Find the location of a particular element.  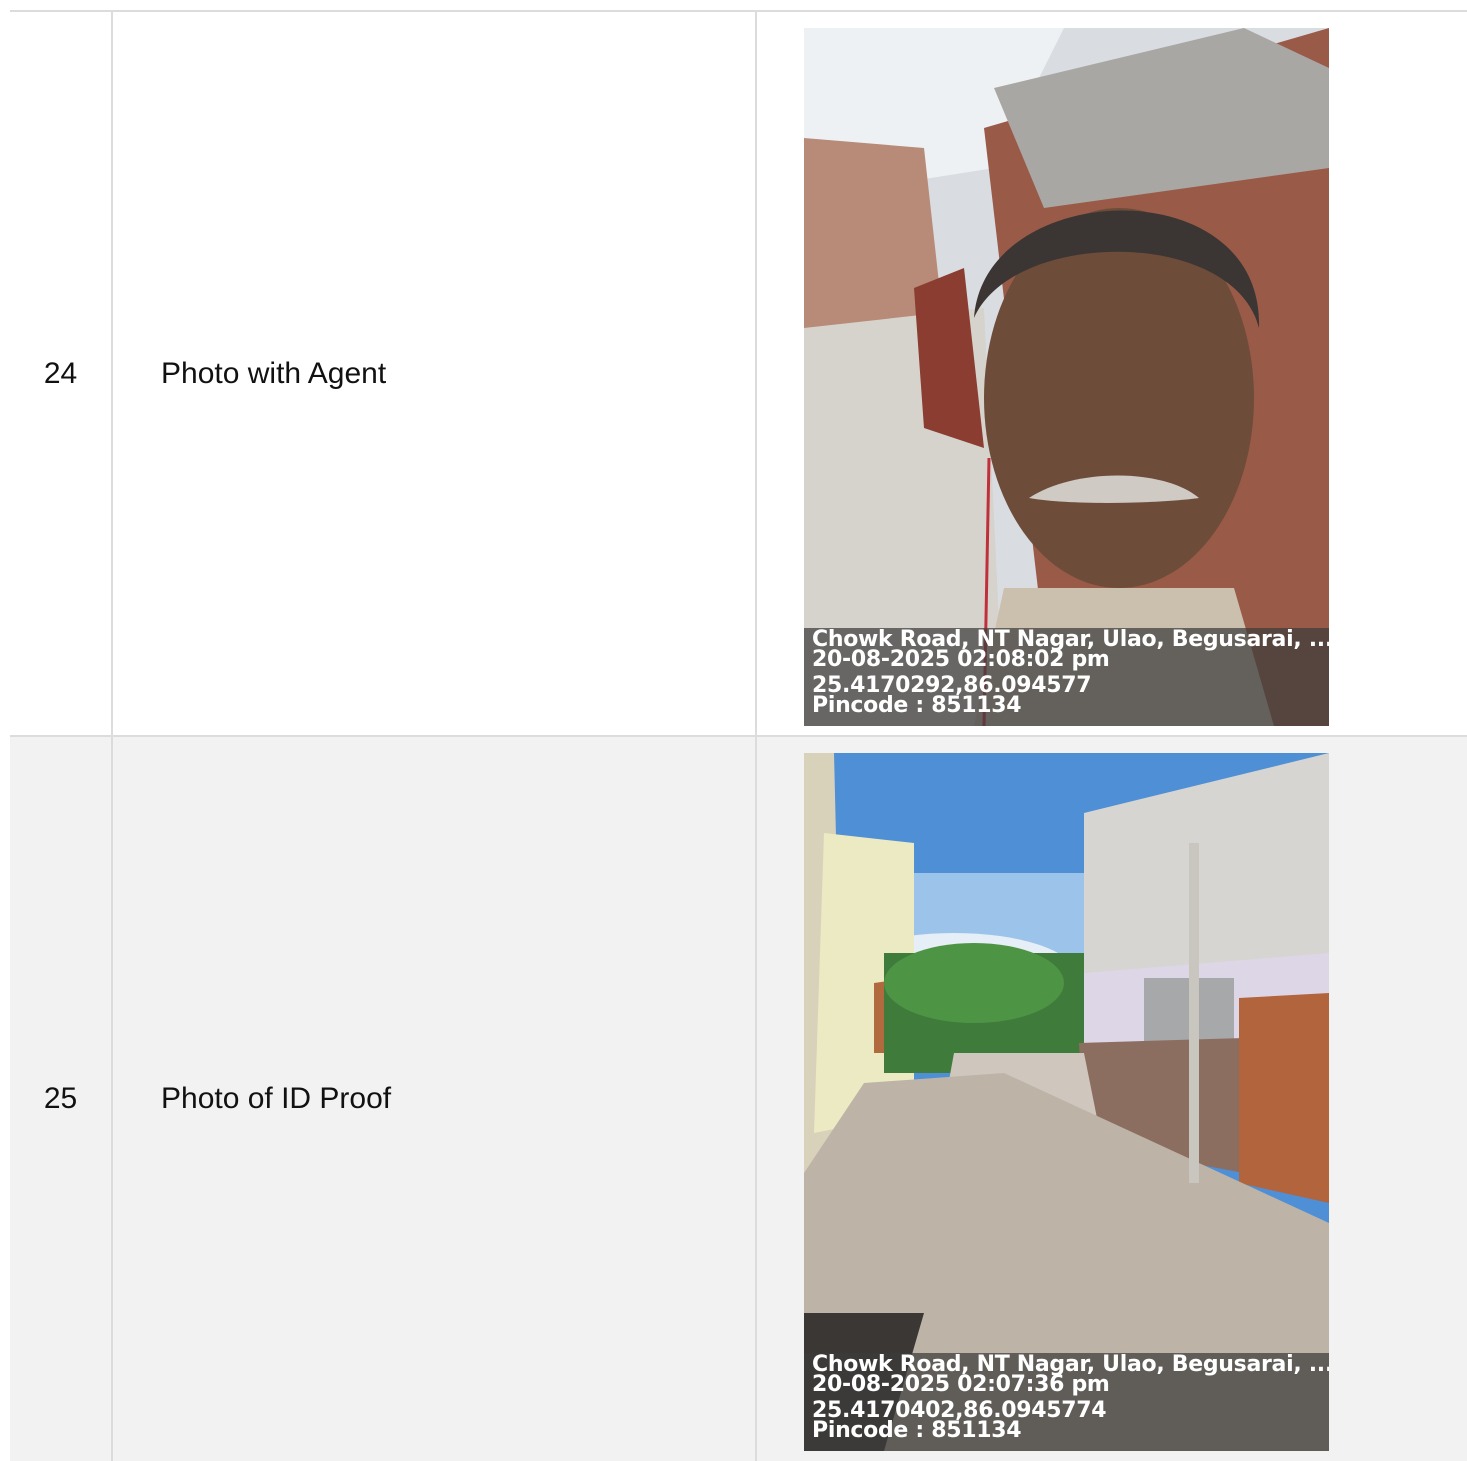

row-number-cell: 25 is located at coordinates (61, 1099).